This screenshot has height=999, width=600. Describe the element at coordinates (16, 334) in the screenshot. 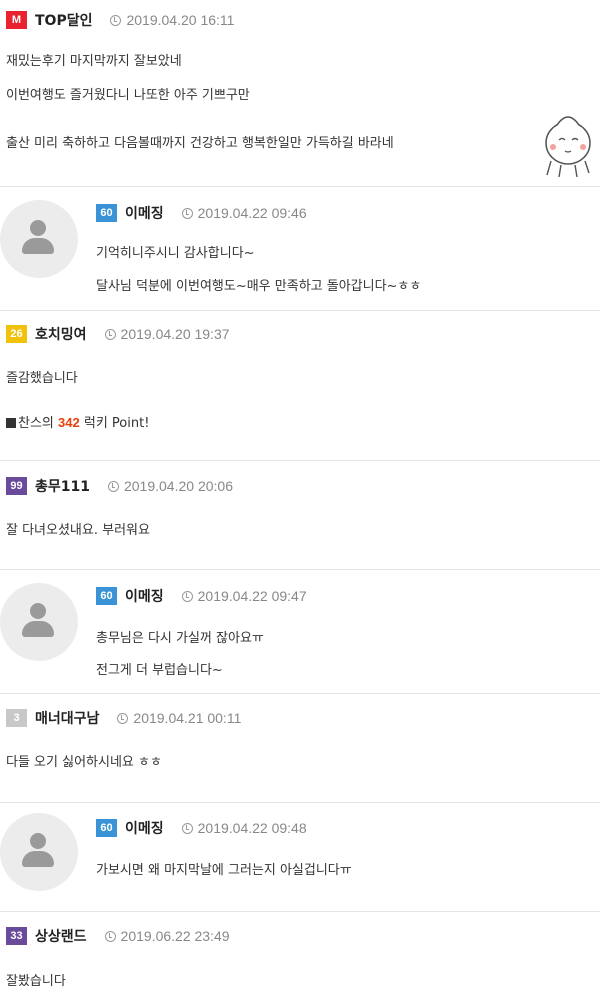

I see `level-badge: 26` at that location.